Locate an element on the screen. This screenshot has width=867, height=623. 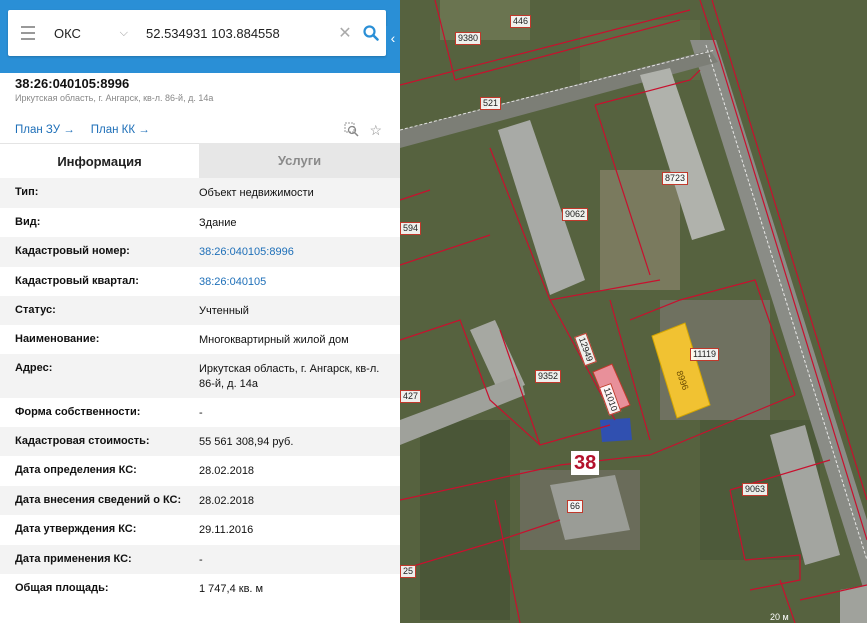
attribute-key: Форма собственности: is located at coordinates (78, 412).